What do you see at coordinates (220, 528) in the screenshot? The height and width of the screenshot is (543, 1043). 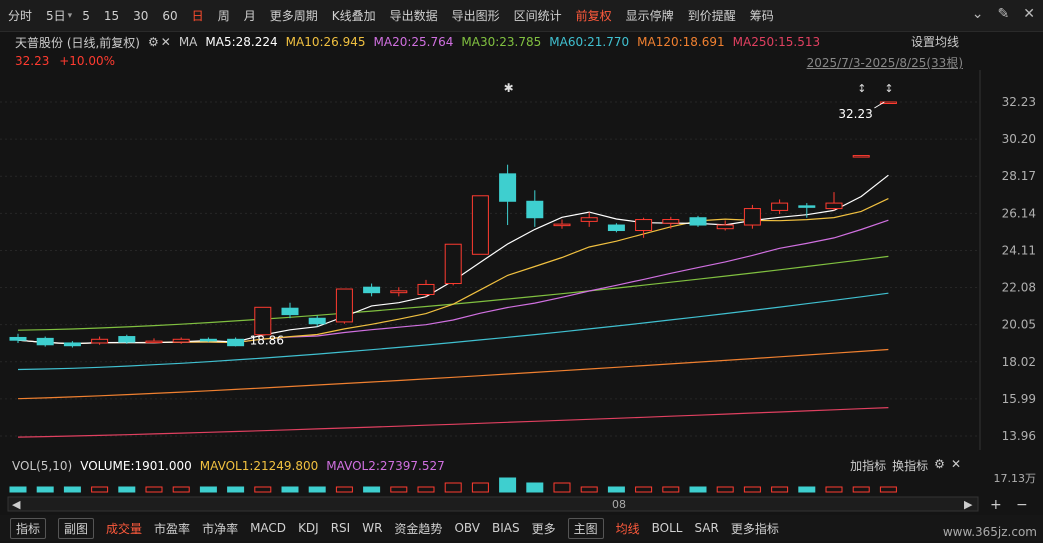 I see `tab-pb: 市净率` at bounding box center [220, 528].